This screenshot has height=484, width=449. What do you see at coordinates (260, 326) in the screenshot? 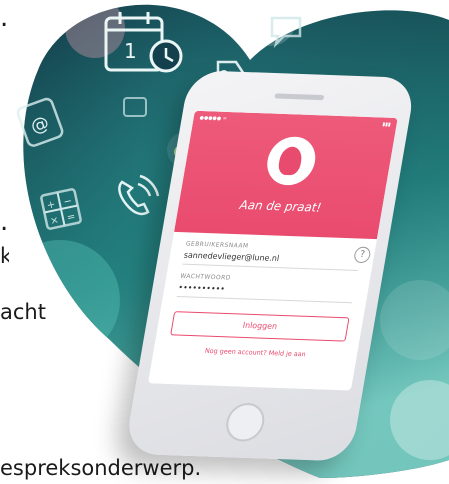
I see `login-button: Inloggen` at bounding box center [260, 326].